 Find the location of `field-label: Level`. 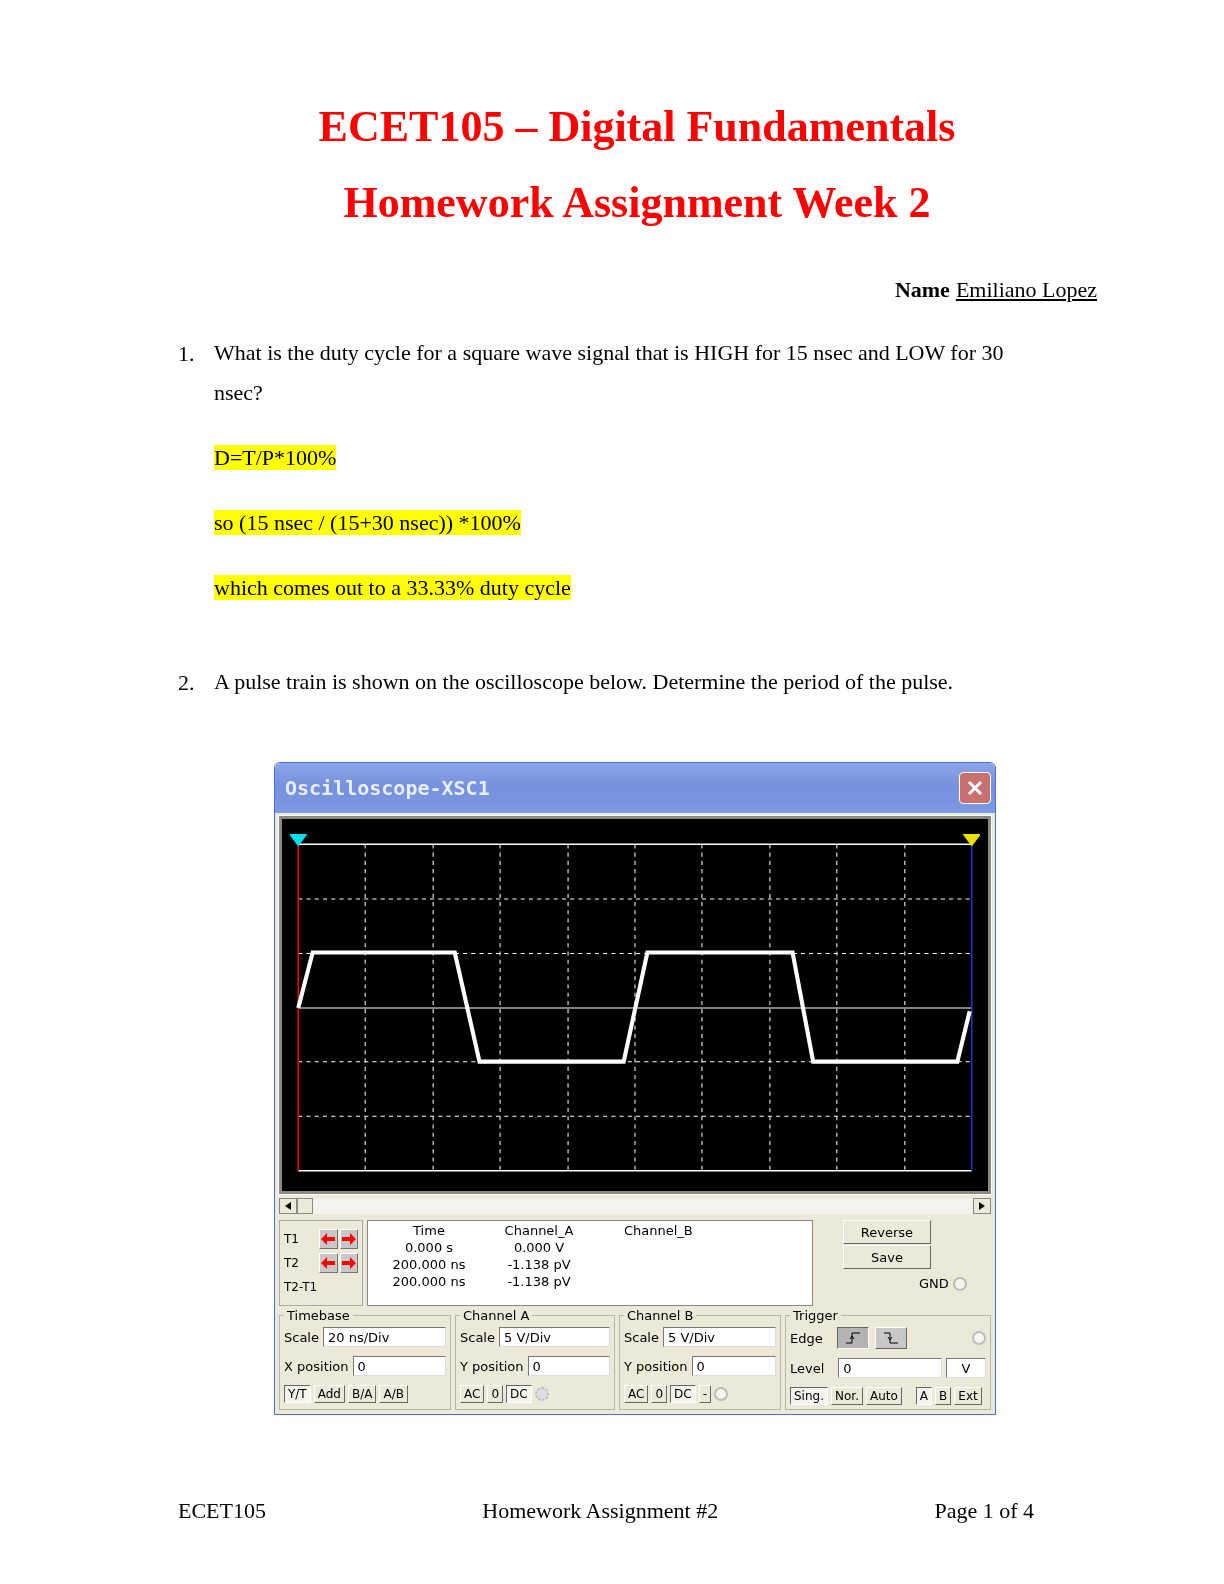

field-label: Level is located at coordinates (807, 1368).